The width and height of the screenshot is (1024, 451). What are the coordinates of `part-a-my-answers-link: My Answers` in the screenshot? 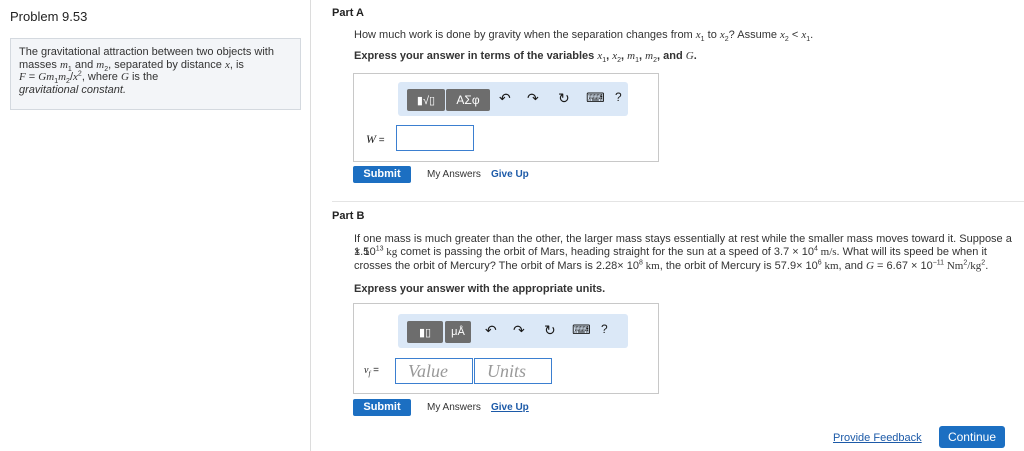 It's located at (454, 174).